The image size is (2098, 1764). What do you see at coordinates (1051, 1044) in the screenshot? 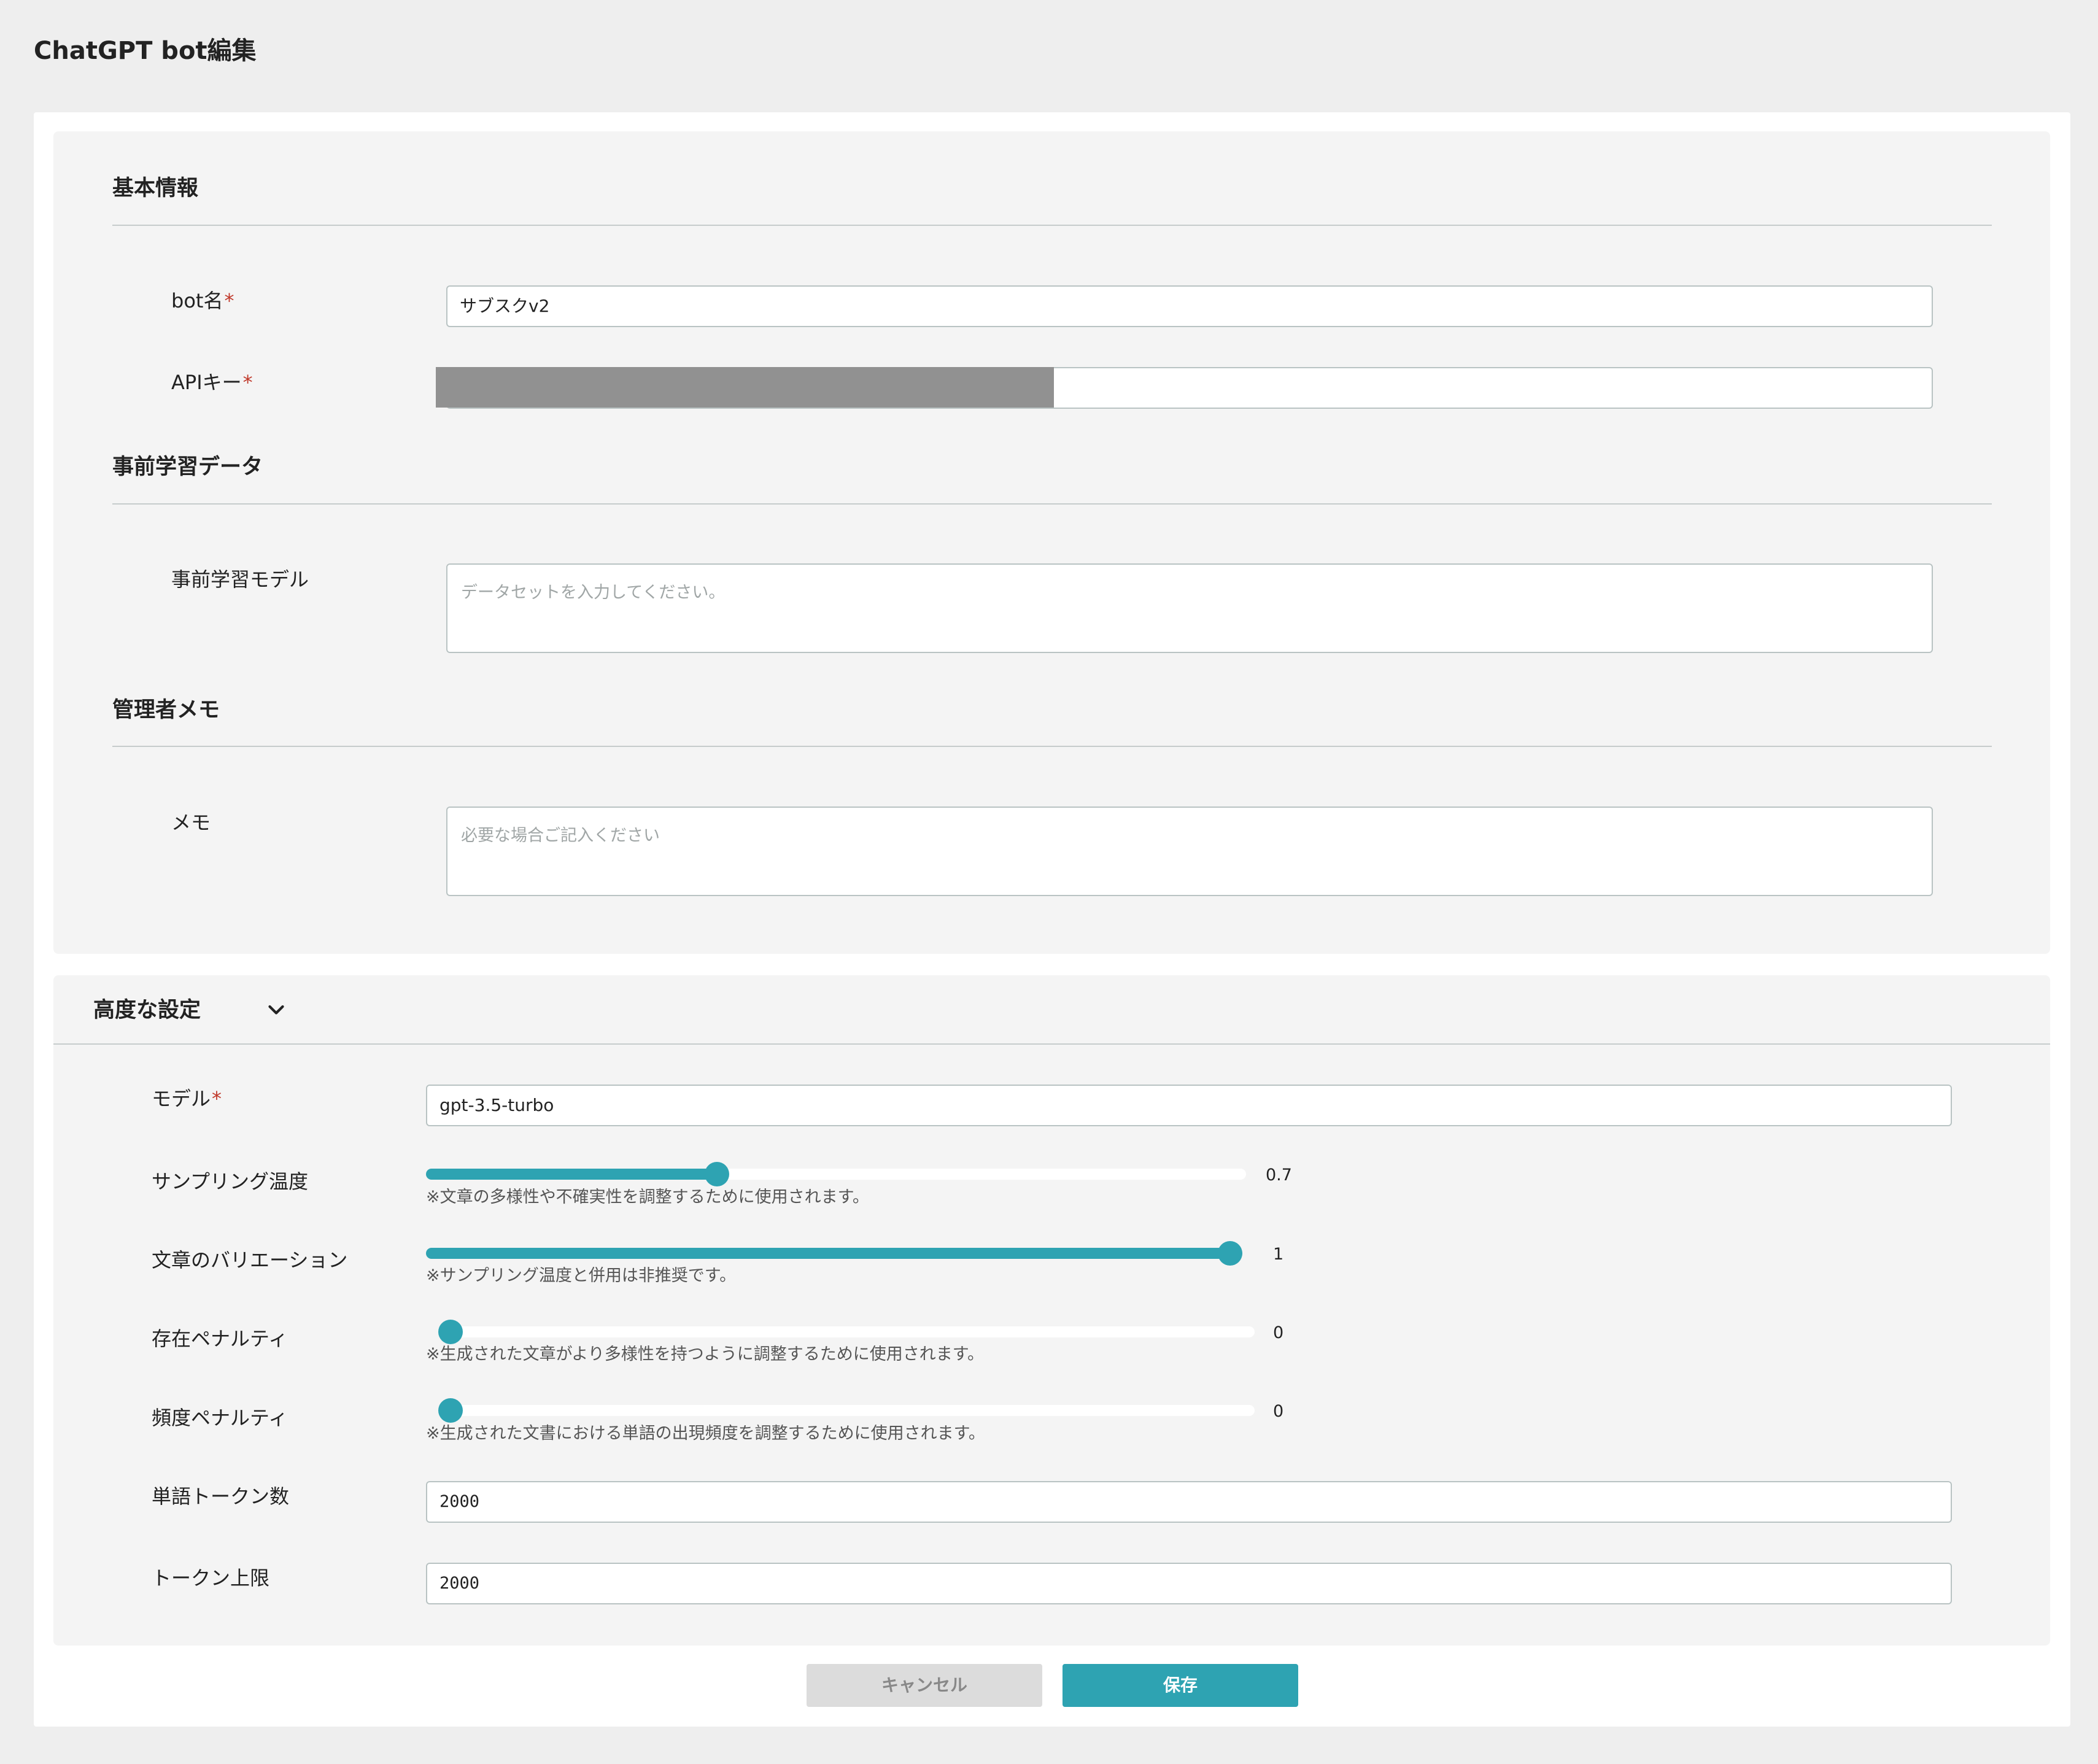
I see `advanced-header-divider` at bounding box center [1051, 1044].